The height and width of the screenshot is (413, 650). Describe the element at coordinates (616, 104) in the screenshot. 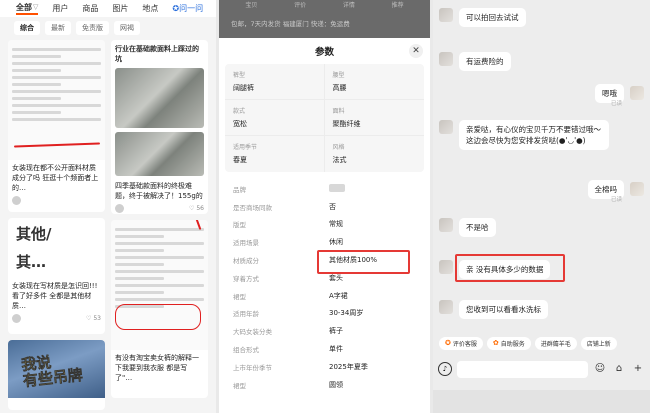

I see `read-receipt: 已读` at that location.